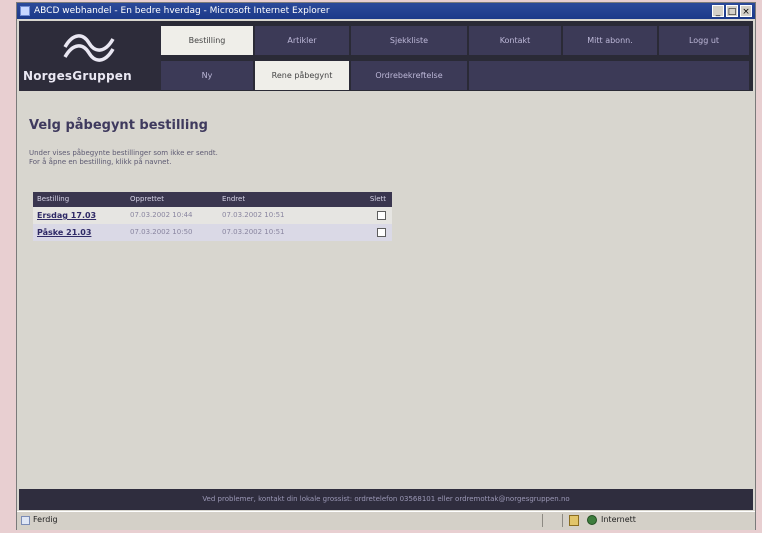  I want to click on internet-zone-icon, so click(592, 520).